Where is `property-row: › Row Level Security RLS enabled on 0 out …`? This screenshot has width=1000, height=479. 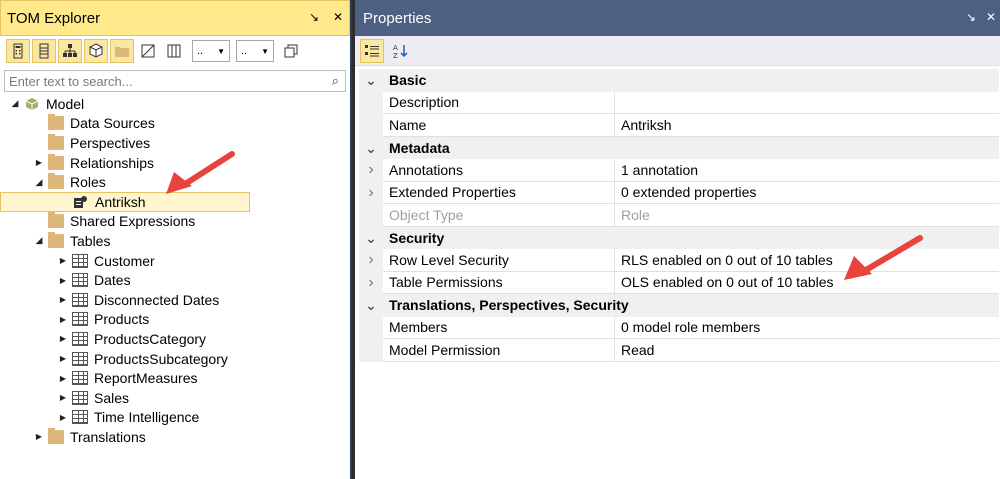
property-row: › Row Level Security RLS enabled on 0 out … is located at coordinates (679, 260).